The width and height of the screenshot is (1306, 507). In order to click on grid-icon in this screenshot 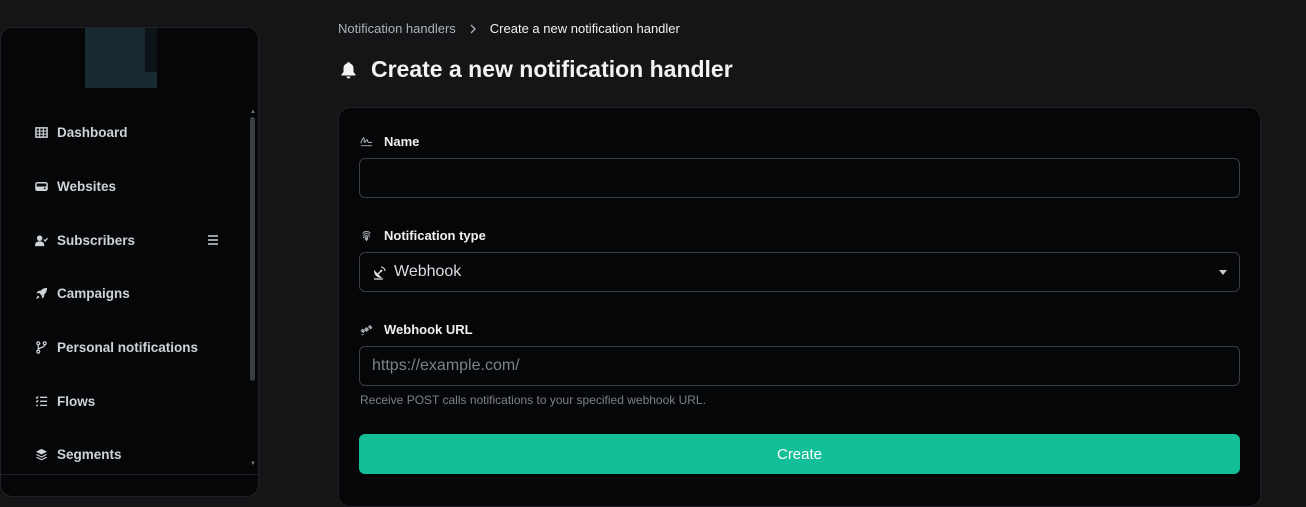, I will do `click(41, 133)`.